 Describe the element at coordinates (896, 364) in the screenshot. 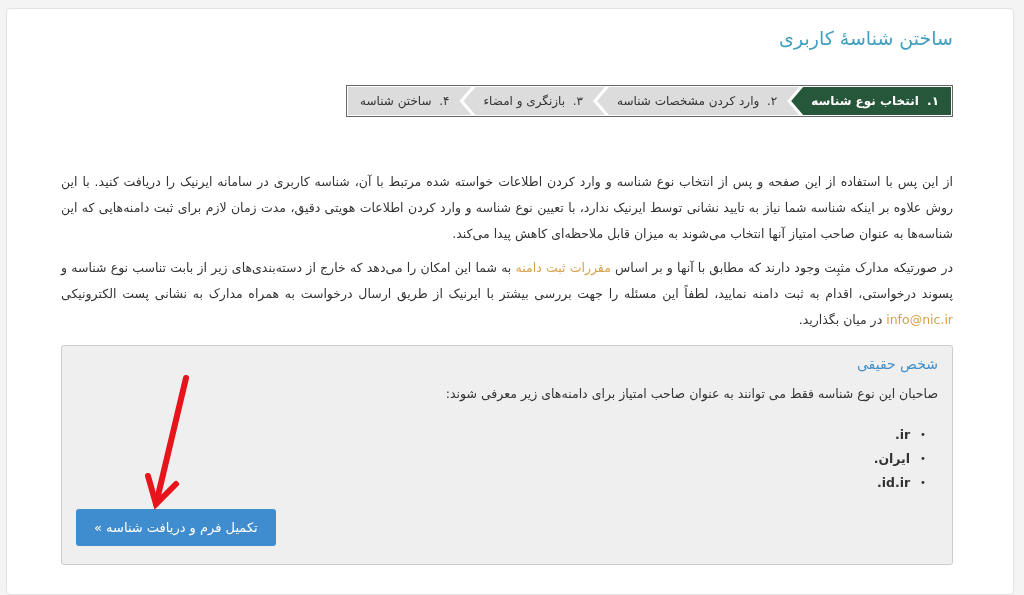

I see `panel-heading: شخص حقیقی` at that location.